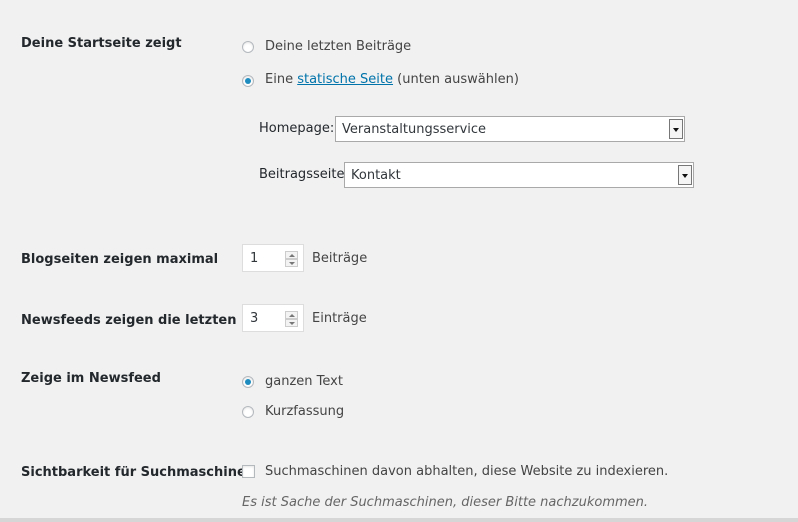 Image resolution: width=798 pixels, height=522 pixels. Describe the element at coordinates (254, 258) in the screenshot. I see `posts-per-page-value: 1` at that location.